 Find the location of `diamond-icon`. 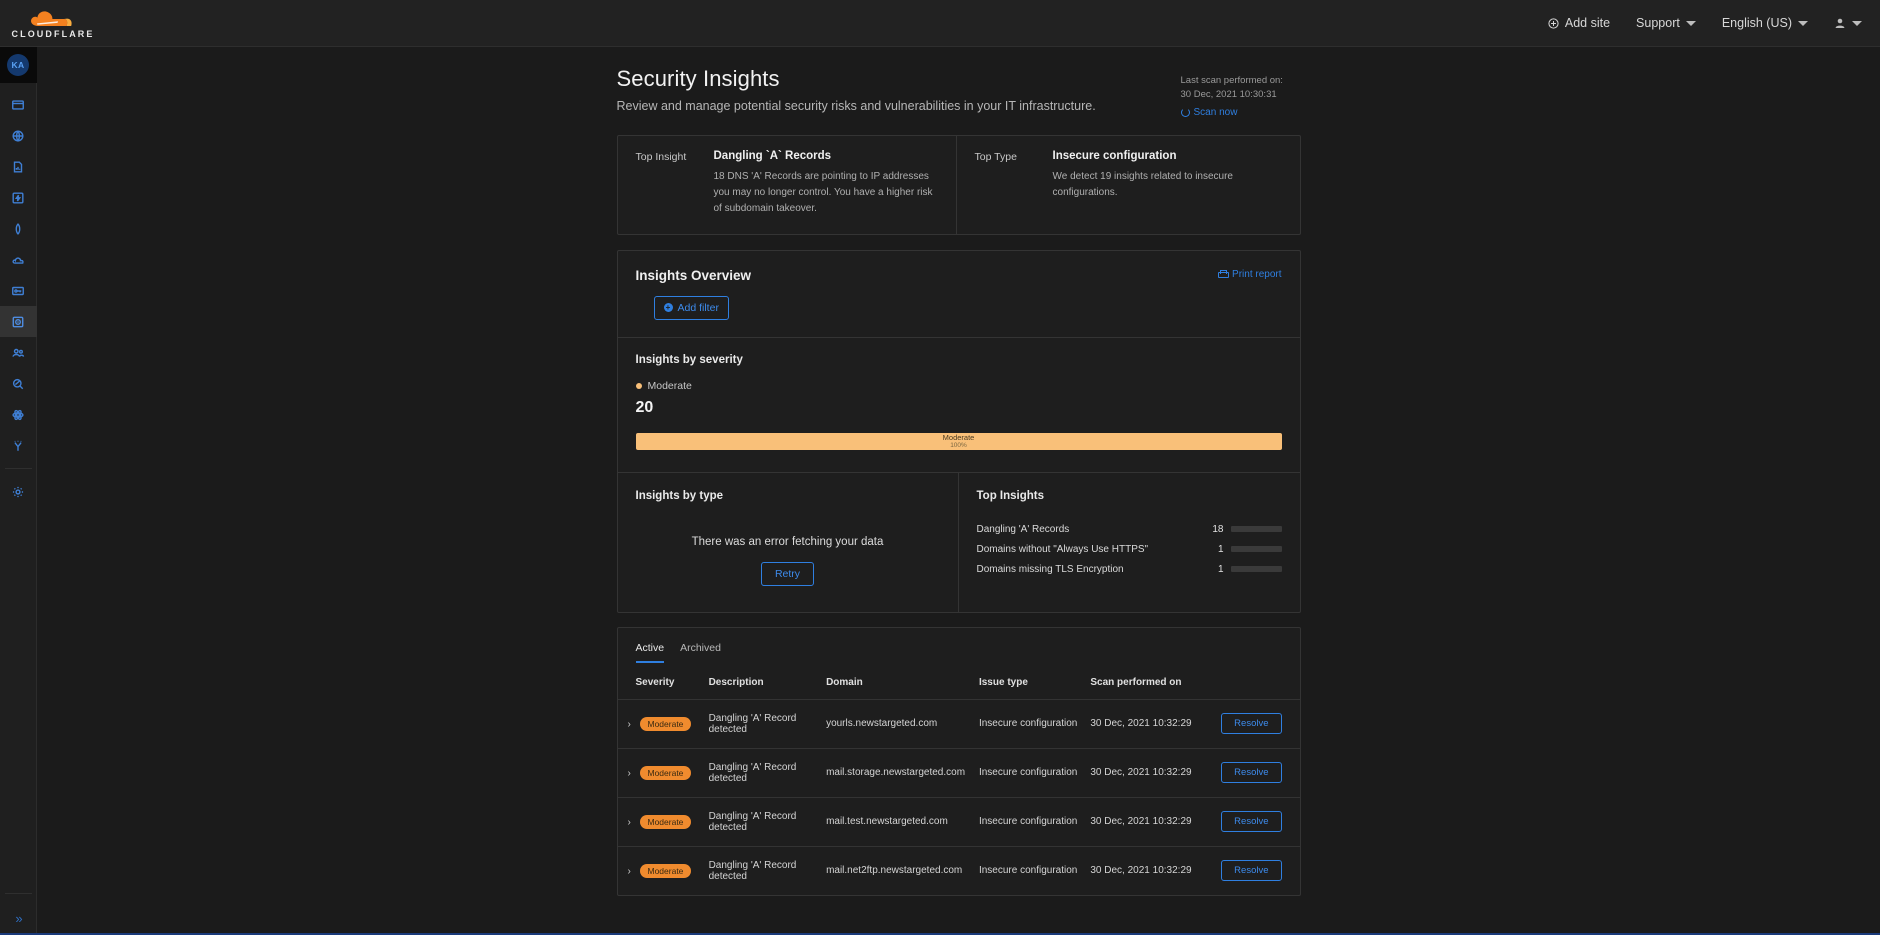

diamond-icon is located at coordinates (18, 228).